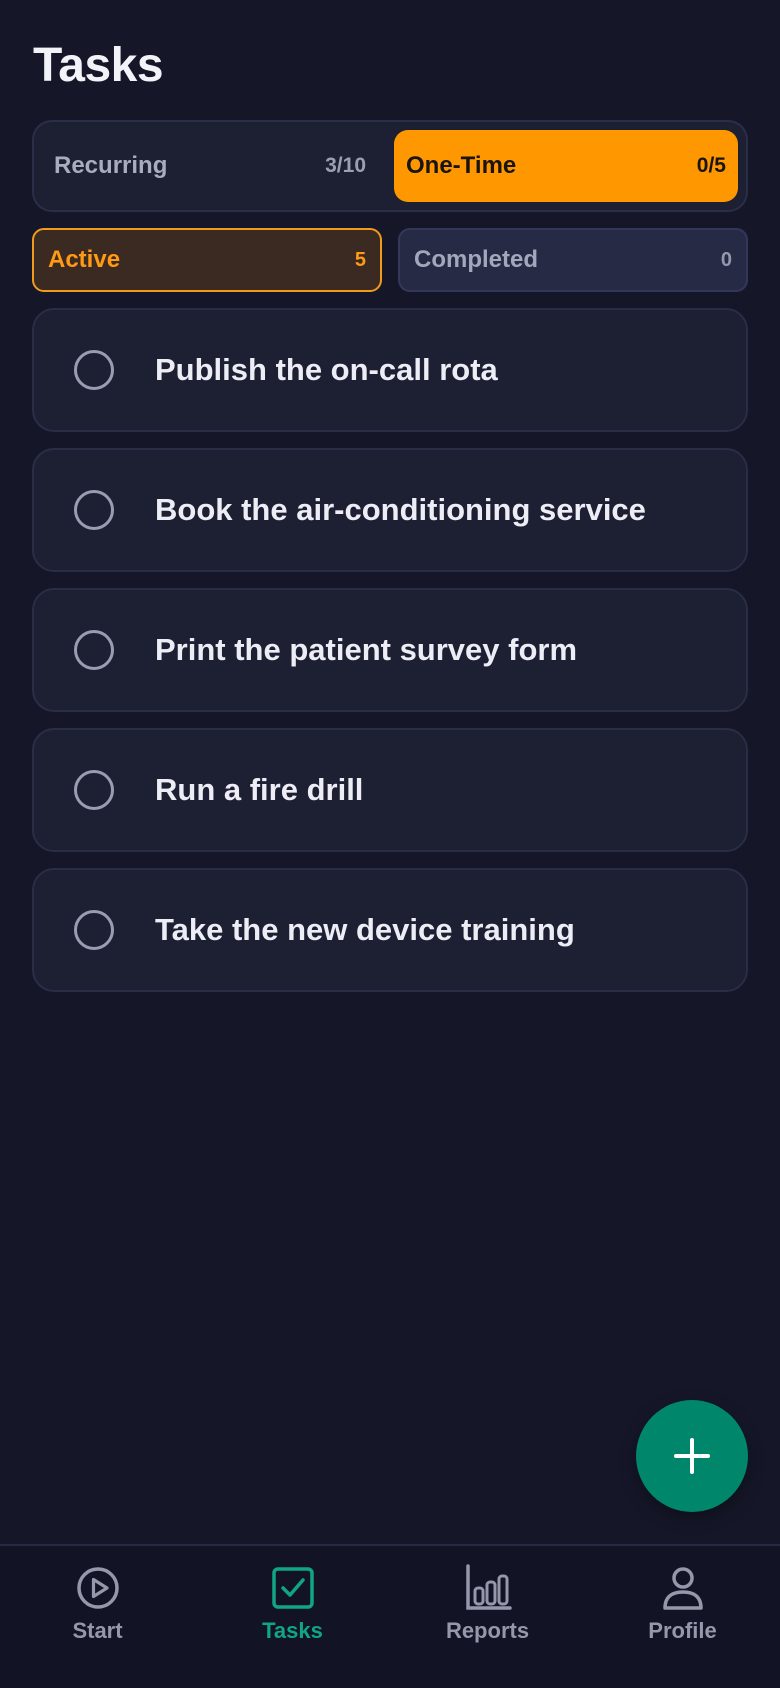  I want to click on filter-active-count: 5, so click(360, 259).